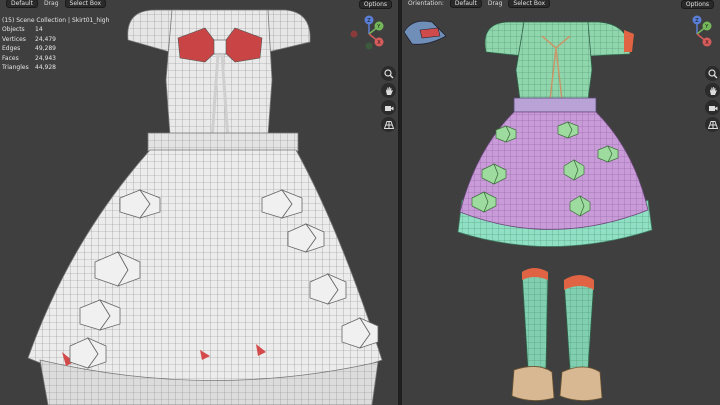 The image size is (720, 405). I want to click on collection-label: (15) Scene Collection | Skirt01_high, so click(56, 20).